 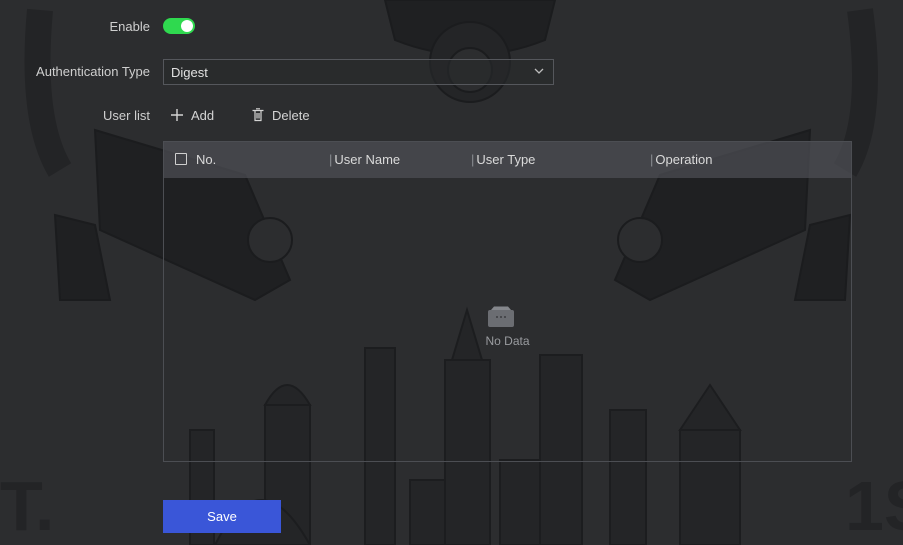 What do you see at coordinates (177, 115) in the screenshot?
I see `plus-icon` at bounding box center [177, 115].